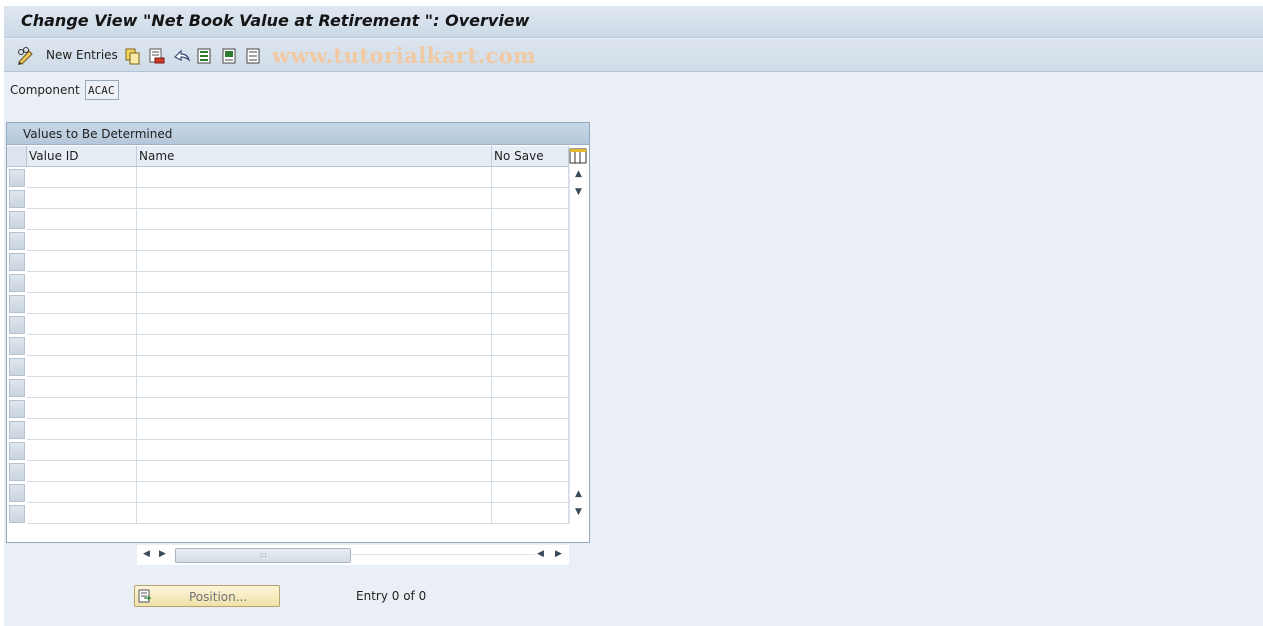 The image size is (1263, 626). Describe the element at coordinates (578, 156) in the screenshot. I see `table-settings-icon` at that location.